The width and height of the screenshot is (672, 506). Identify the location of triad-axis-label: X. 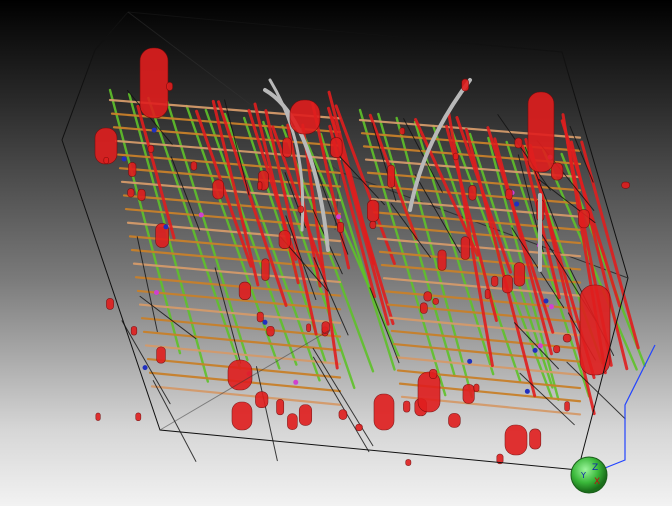
(597, 482).